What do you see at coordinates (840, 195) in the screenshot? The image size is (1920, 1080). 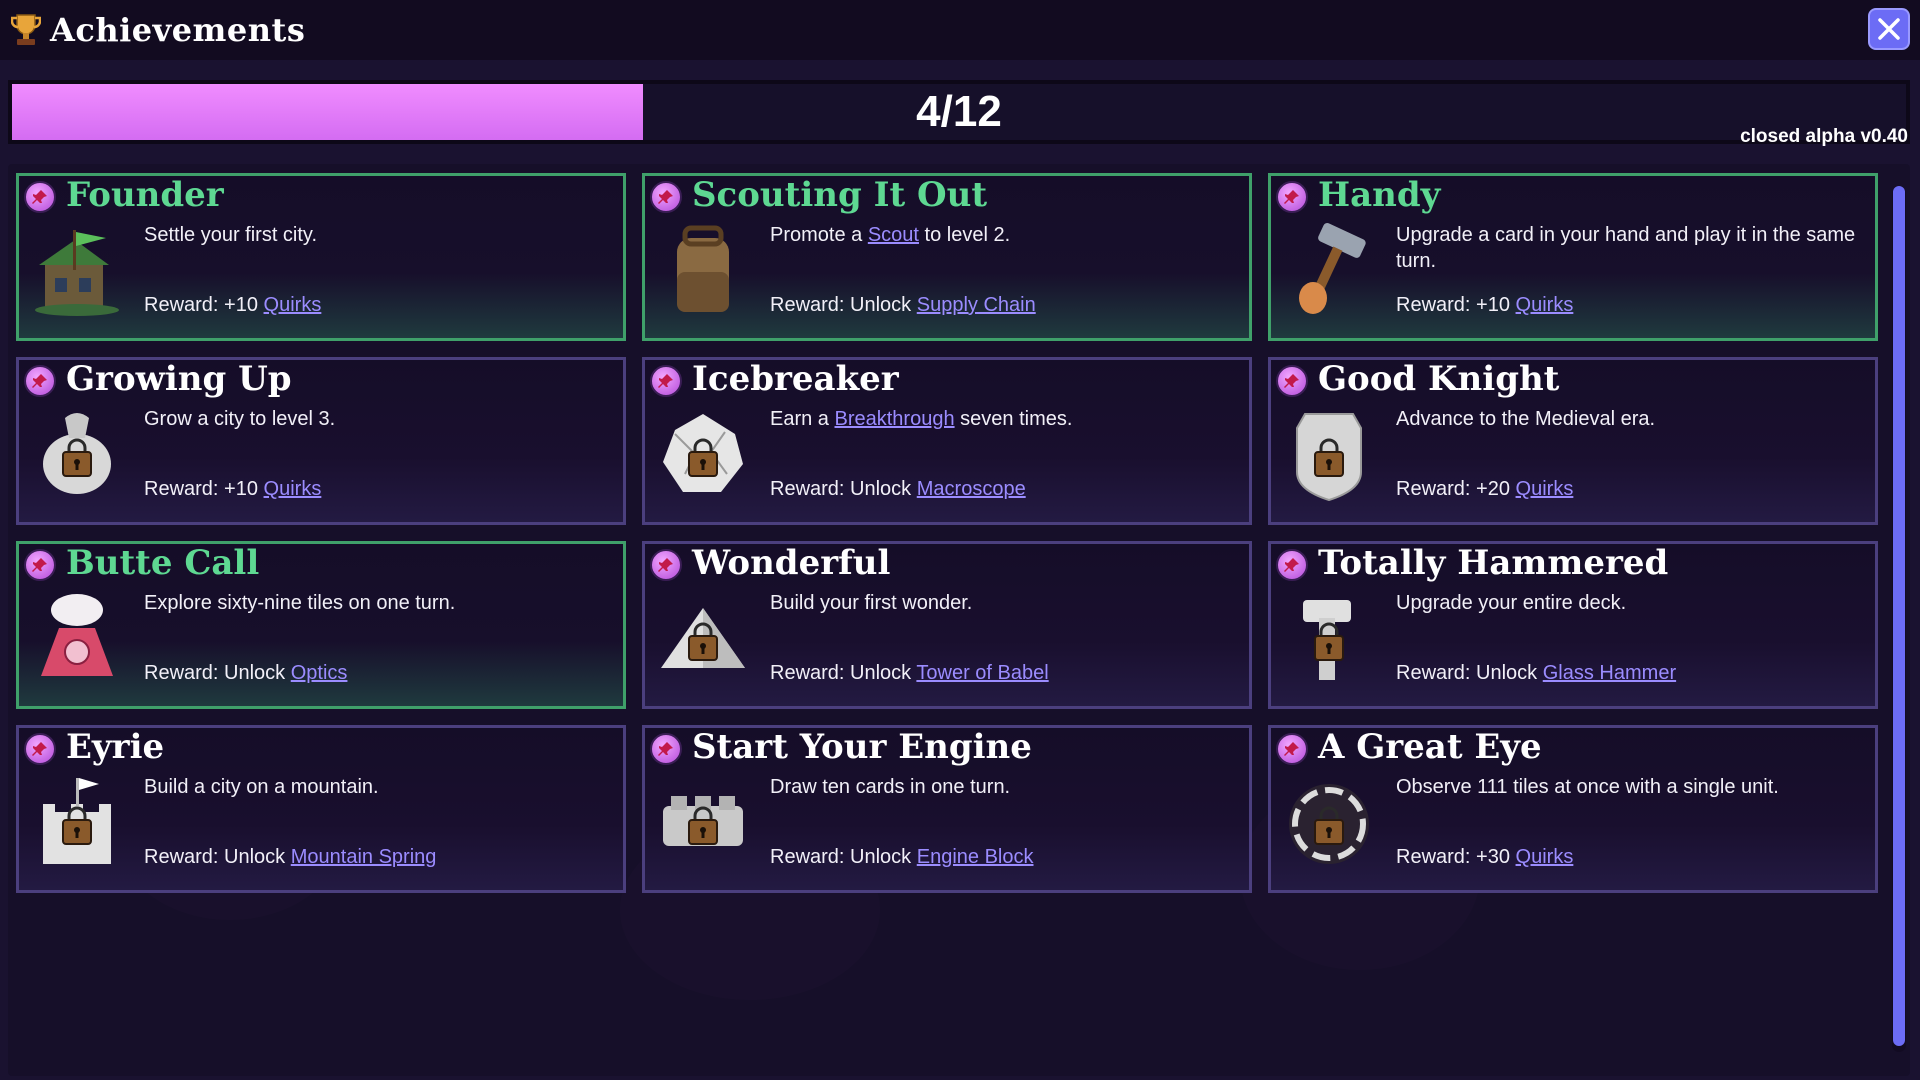 I see `achievement-title: Scouting It Out` at bounding box center [840, 195].